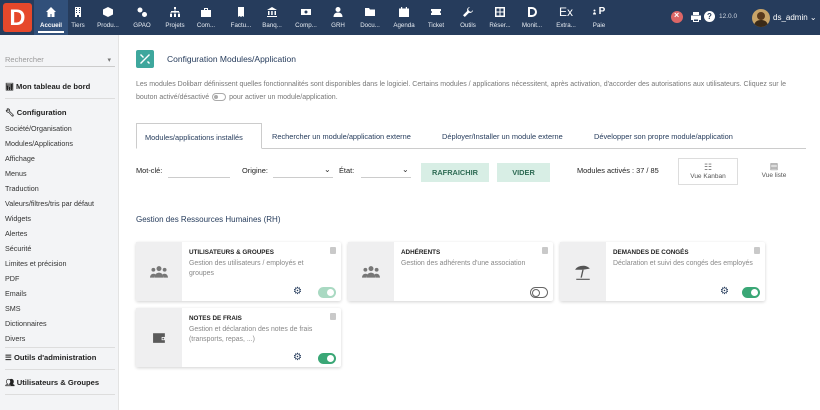  Describe the element at coordinates (231, 252) in the screenshot. I see `module-title: UTILISATEURS & GROUPES` at that location.